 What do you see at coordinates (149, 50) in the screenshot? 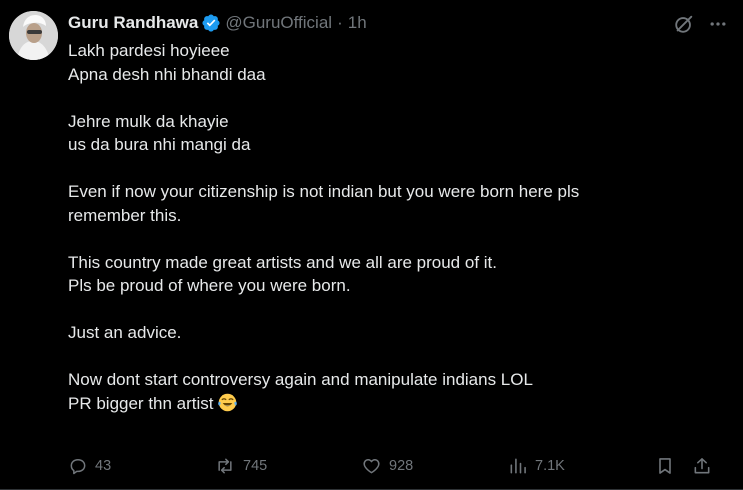
I see `tweet-line: Lakh pardesi hoyieee` at bounding box center [149, 50].